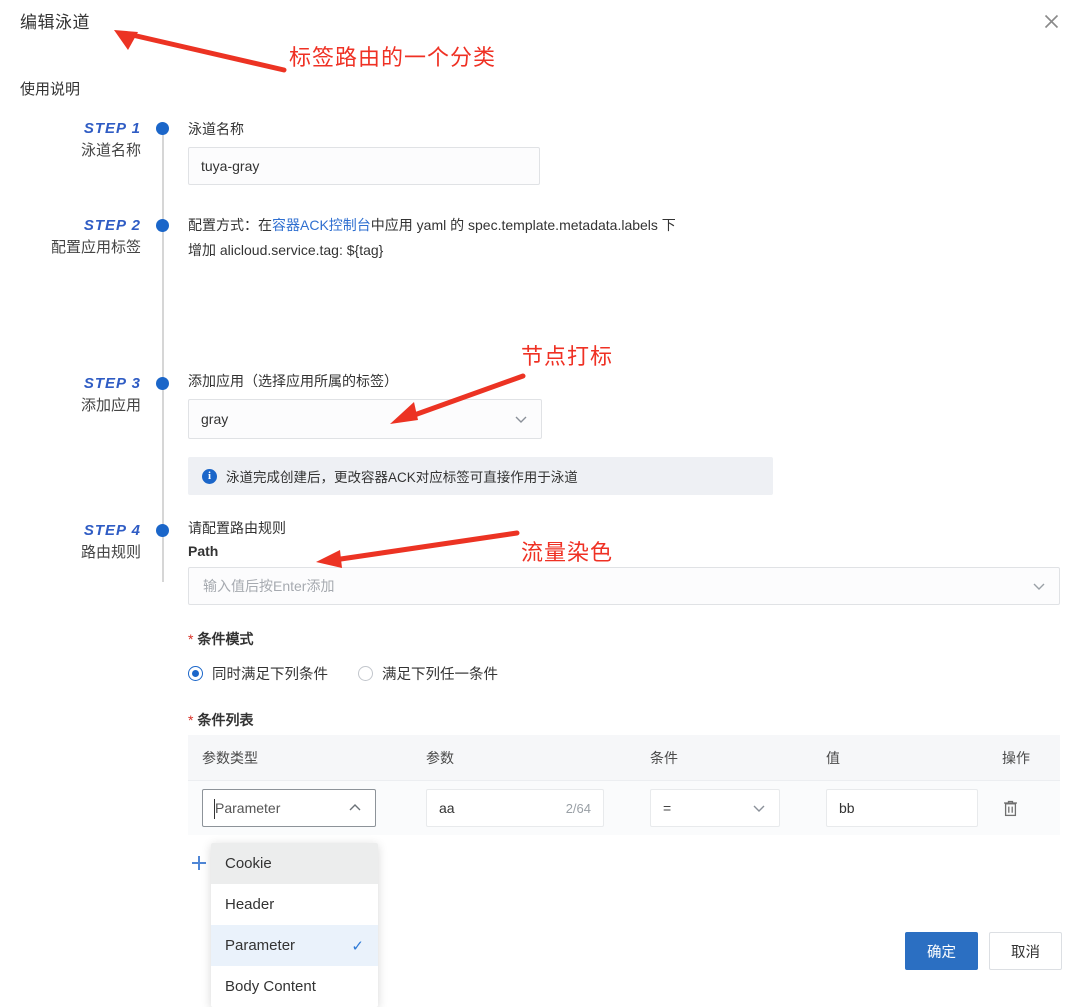  What do you see at coordinates (112, 383) in the screenshot?
I see `step-3-number: STEP 3` at bounding box center [112, 383].